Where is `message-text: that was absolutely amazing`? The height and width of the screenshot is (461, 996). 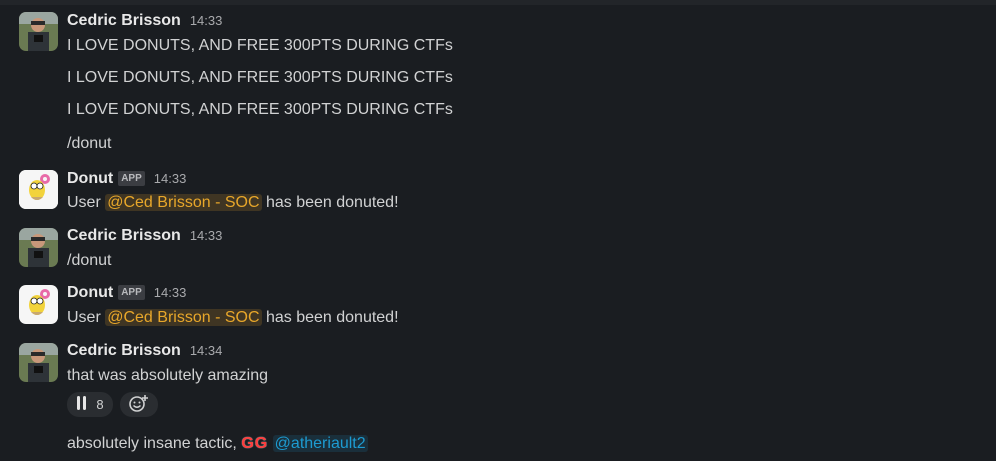
message-text: that was absolutely amazing is located at coordinates (167, 375).